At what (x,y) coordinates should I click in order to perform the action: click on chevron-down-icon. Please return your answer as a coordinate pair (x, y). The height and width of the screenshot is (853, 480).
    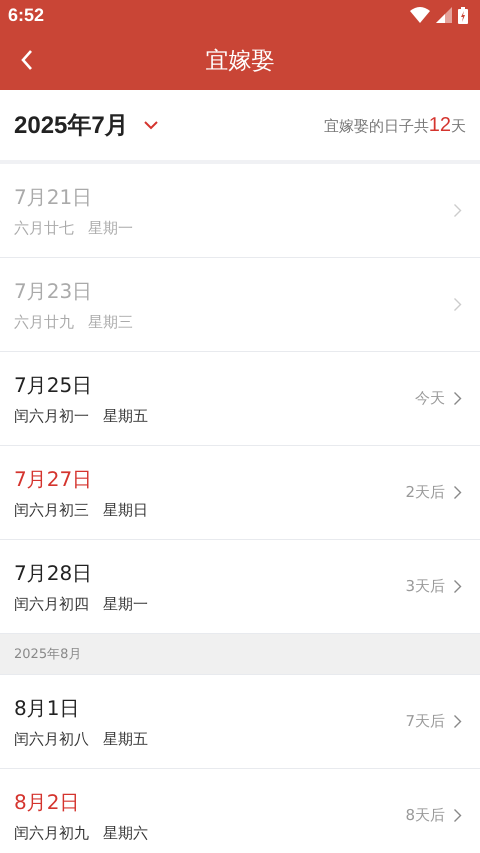
    Looking at the image, I should click on (150, 125).